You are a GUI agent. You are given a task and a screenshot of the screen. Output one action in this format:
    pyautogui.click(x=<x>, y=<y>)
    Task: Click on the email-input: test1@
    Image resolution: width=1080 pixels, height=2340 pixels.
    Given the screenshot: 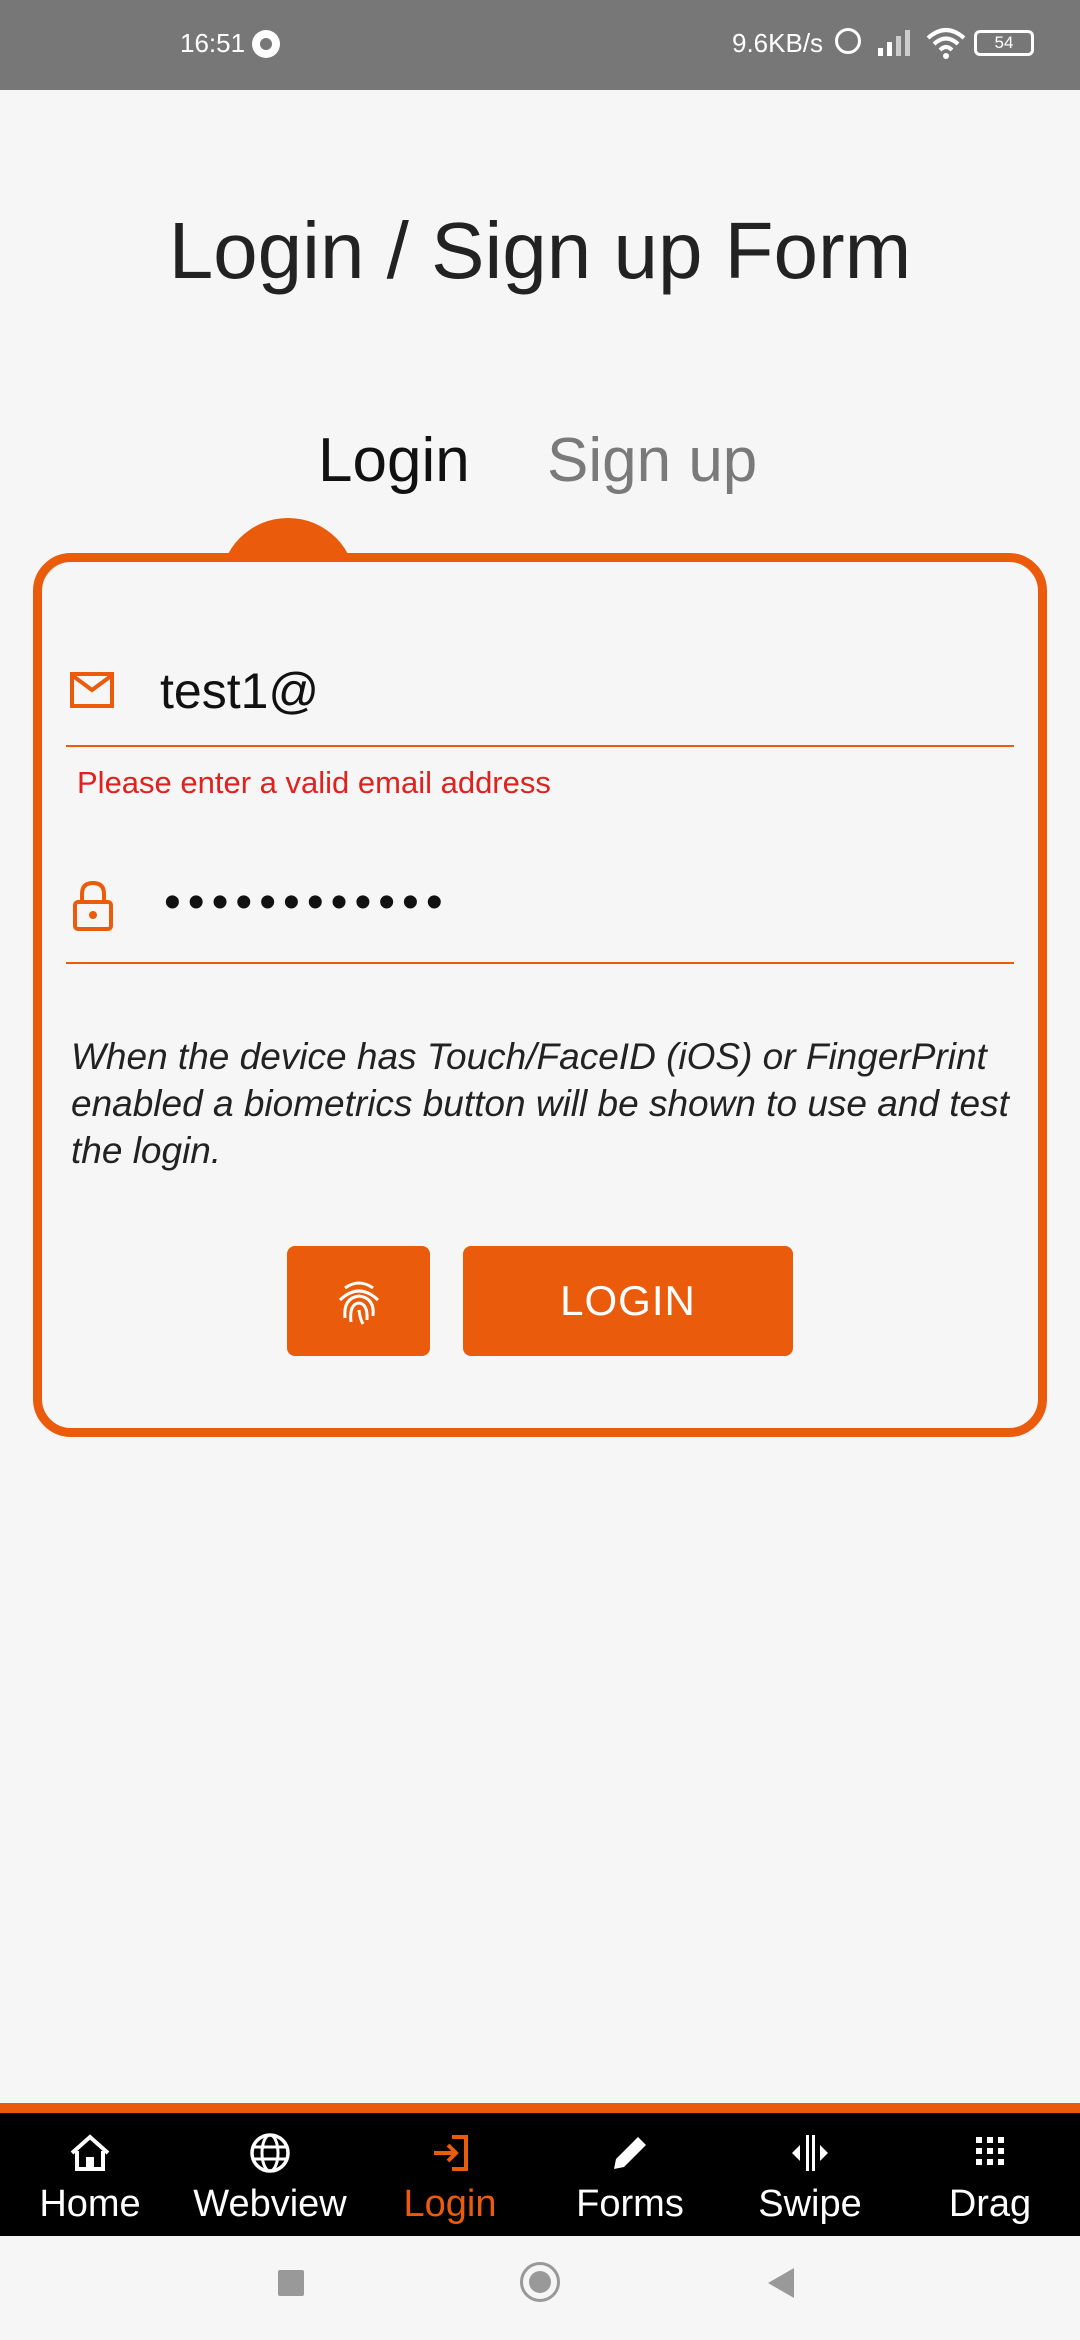 What is the action you would take?
    pyautogui.click(x=239, y=691)
    